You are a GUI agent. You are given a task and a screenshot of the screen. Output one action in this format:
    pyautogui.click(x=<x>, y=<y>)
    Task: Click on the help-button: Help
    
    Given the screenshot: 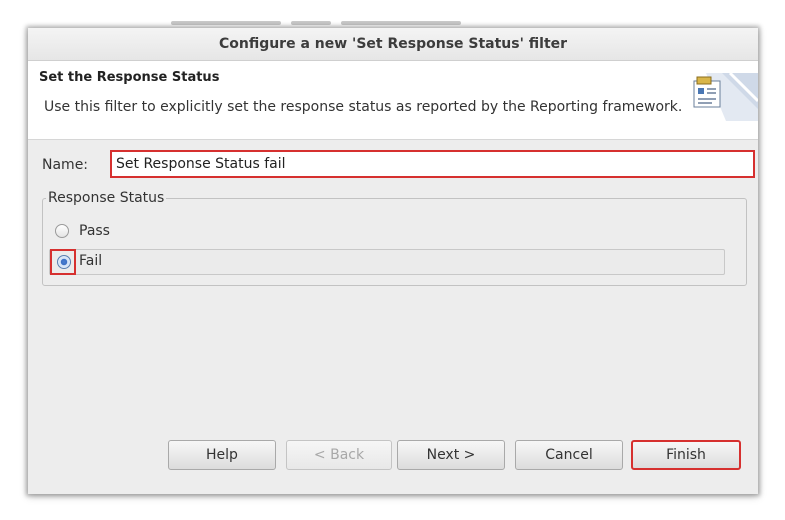 What is the action you would take?
    pyautogui.click(x=222, y=455)
    